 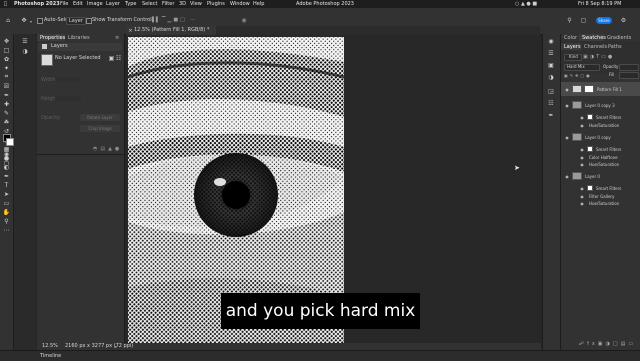 What do you see at coordinates (118, 58) in the screenshot?
I see `panel-options-icon: ☷` at bounding box center [118, 58].